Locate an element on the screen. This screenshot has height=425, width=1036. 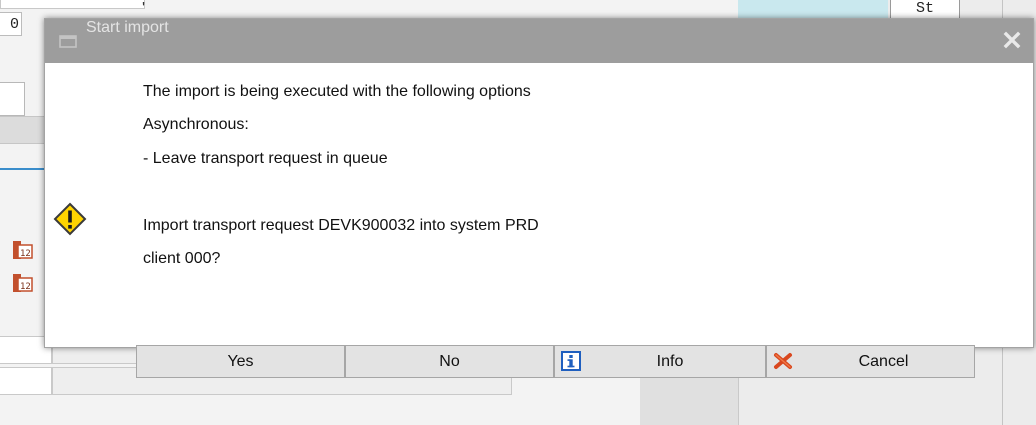
background-left-separator is located at coordinates (22, 169).